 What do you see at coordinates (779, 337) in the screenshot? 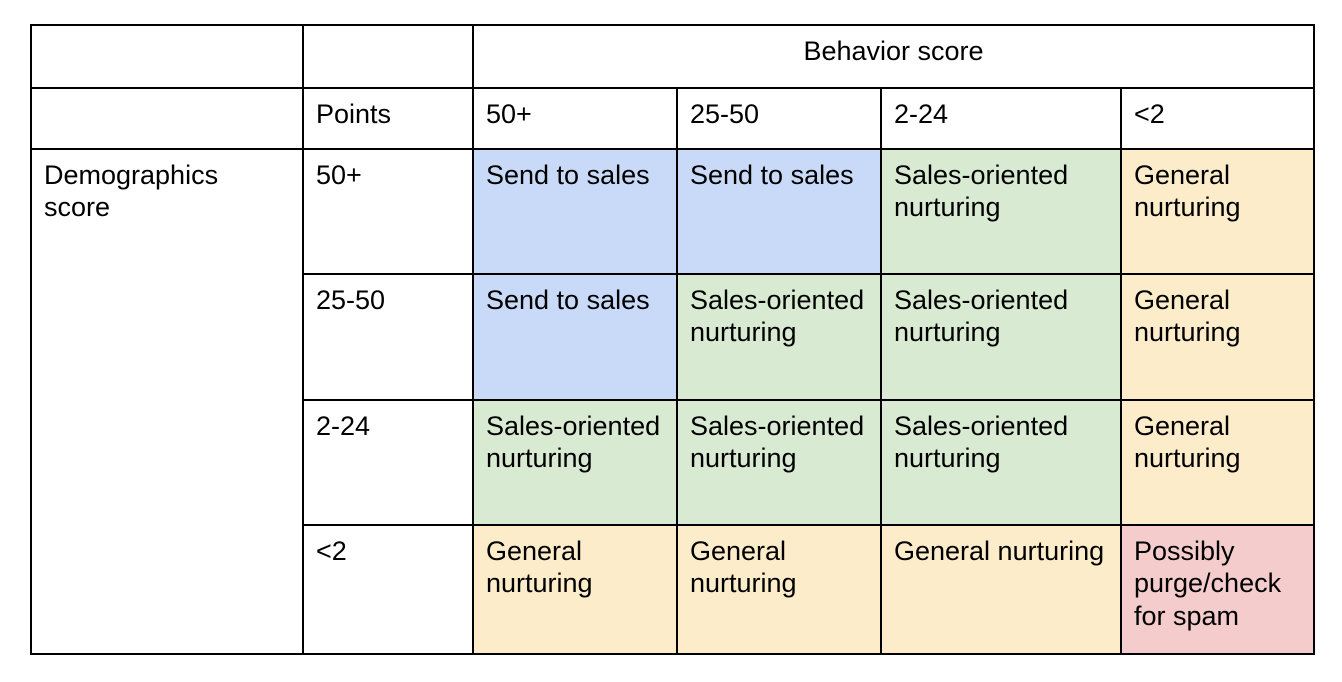
I see `matrix-cell-1-1: Sales-oriented nurturing` at bounding box center [779, 337].